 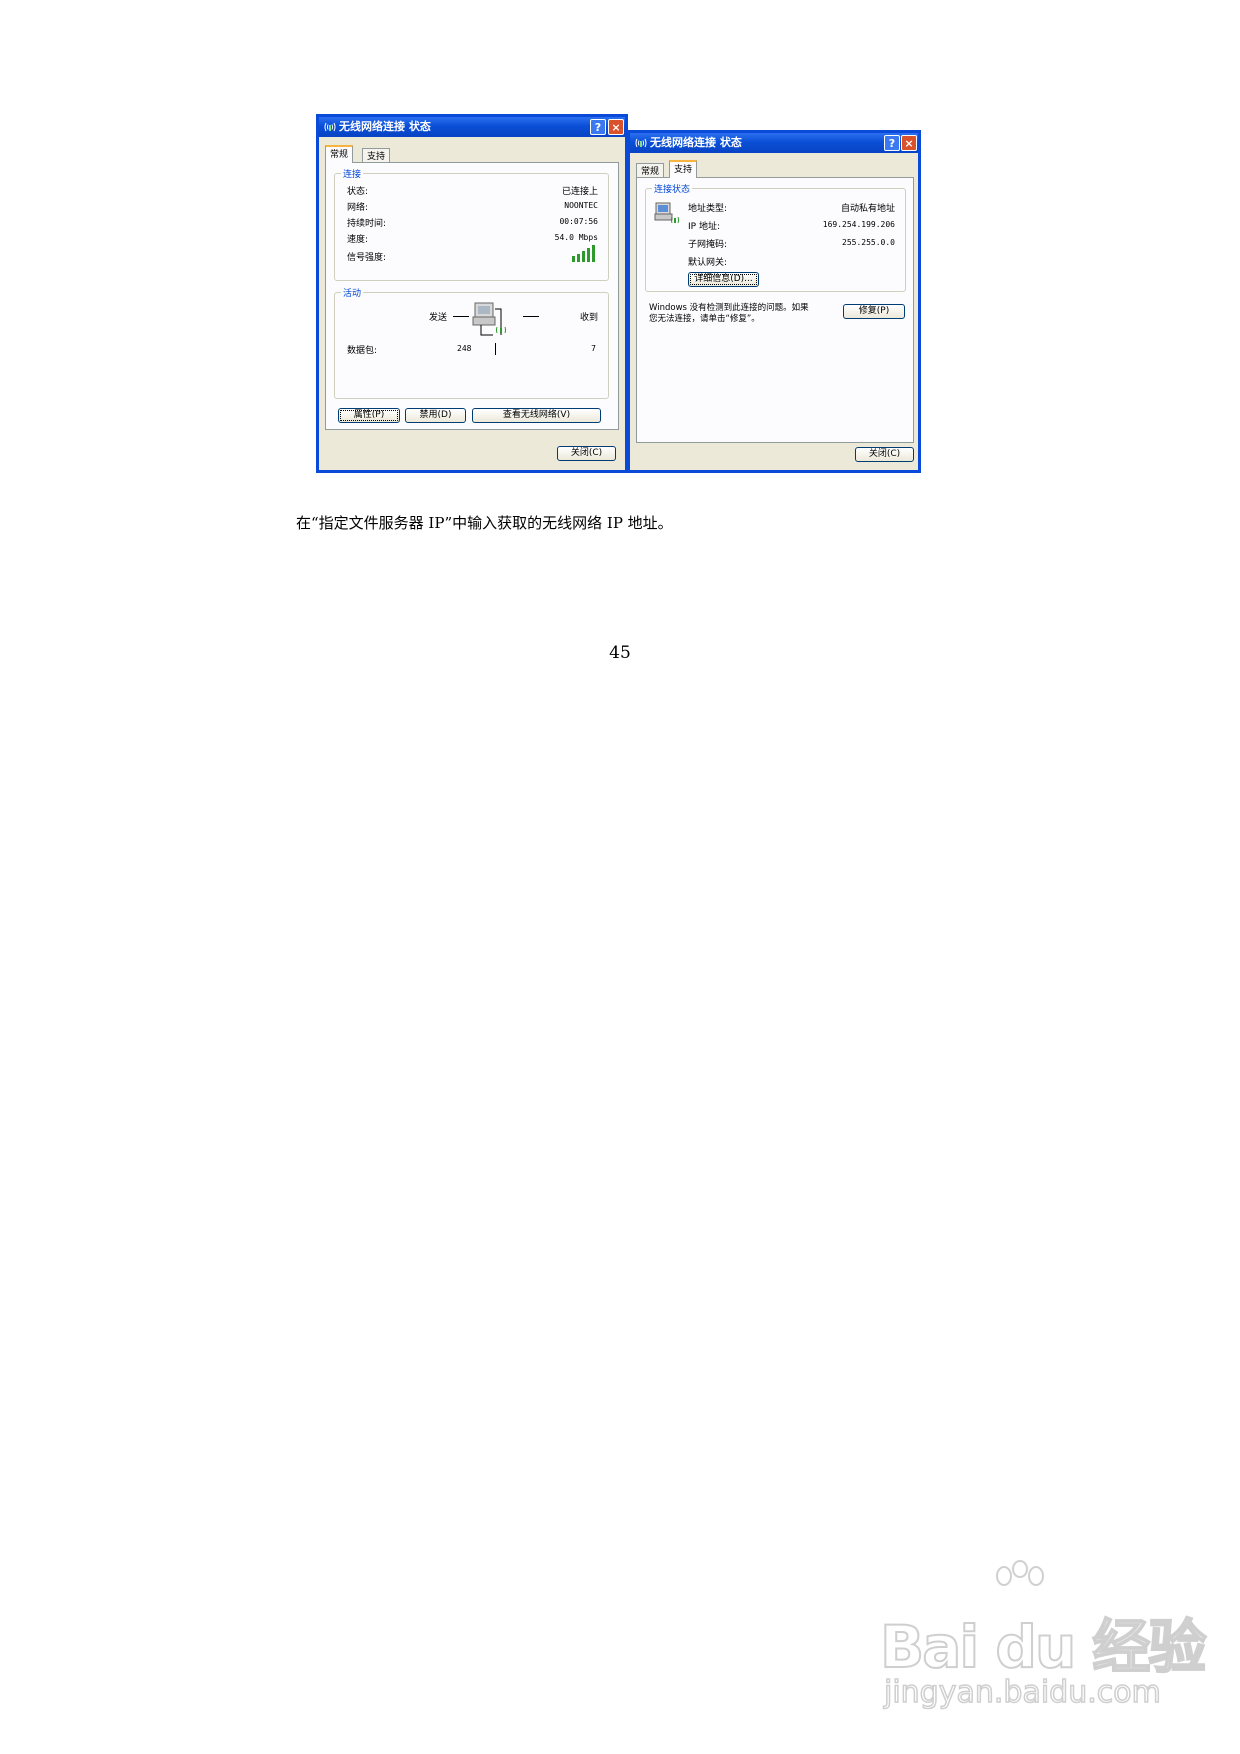 What do you see at coordinates (579, 192) in the screenshot?
I see `status-value: 已连接上` at bounding box center [579, 192].